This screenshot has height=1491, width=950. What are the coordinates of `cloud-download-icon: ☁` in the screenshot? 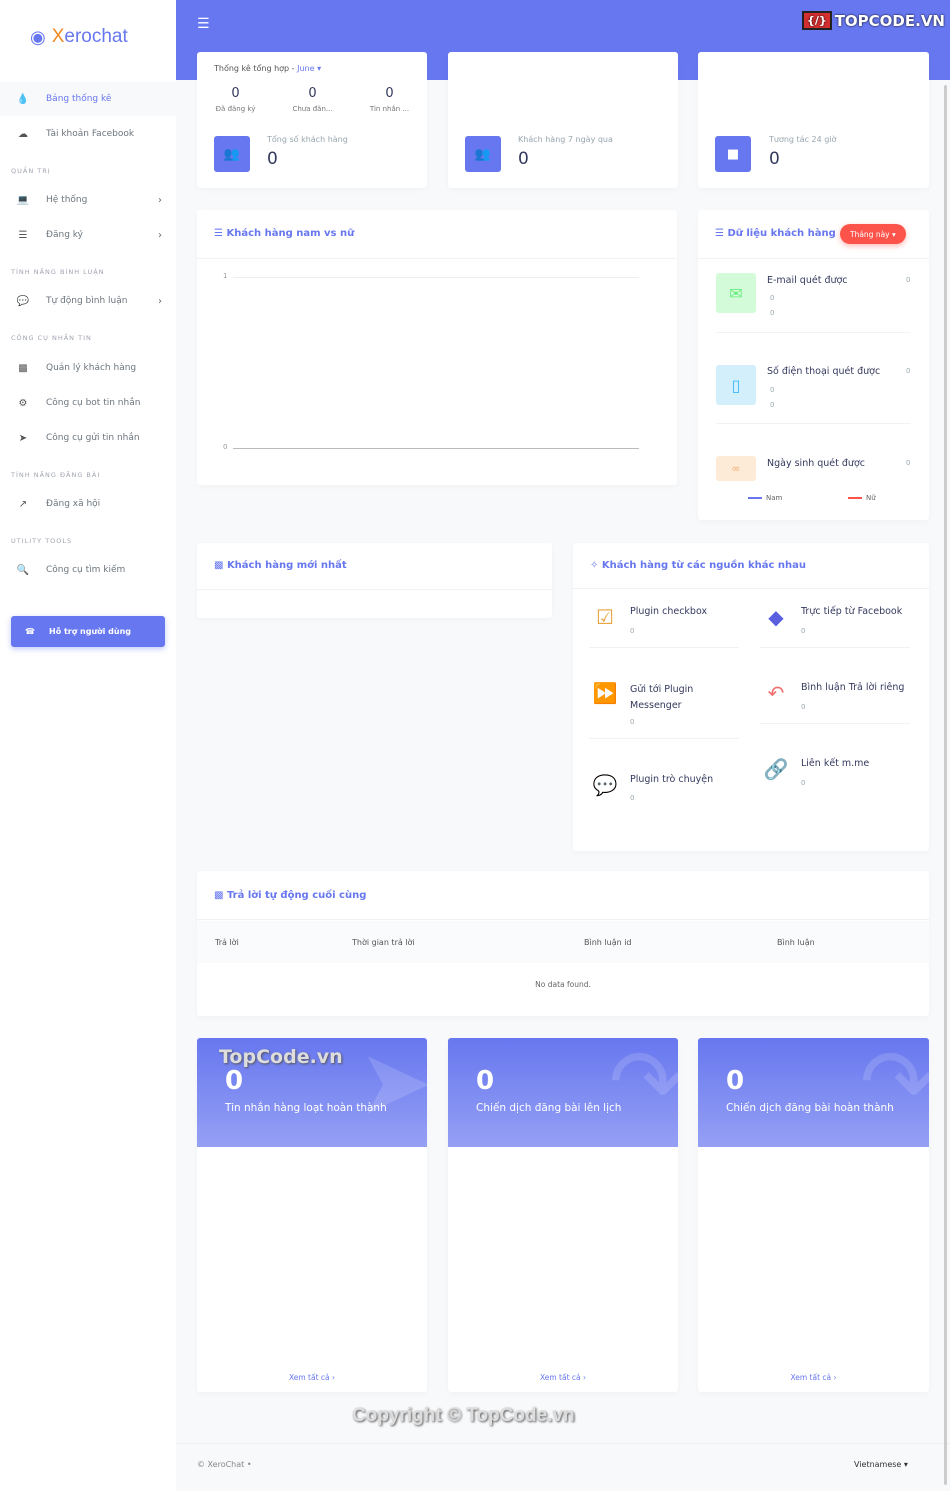 It's located at (23, 134).